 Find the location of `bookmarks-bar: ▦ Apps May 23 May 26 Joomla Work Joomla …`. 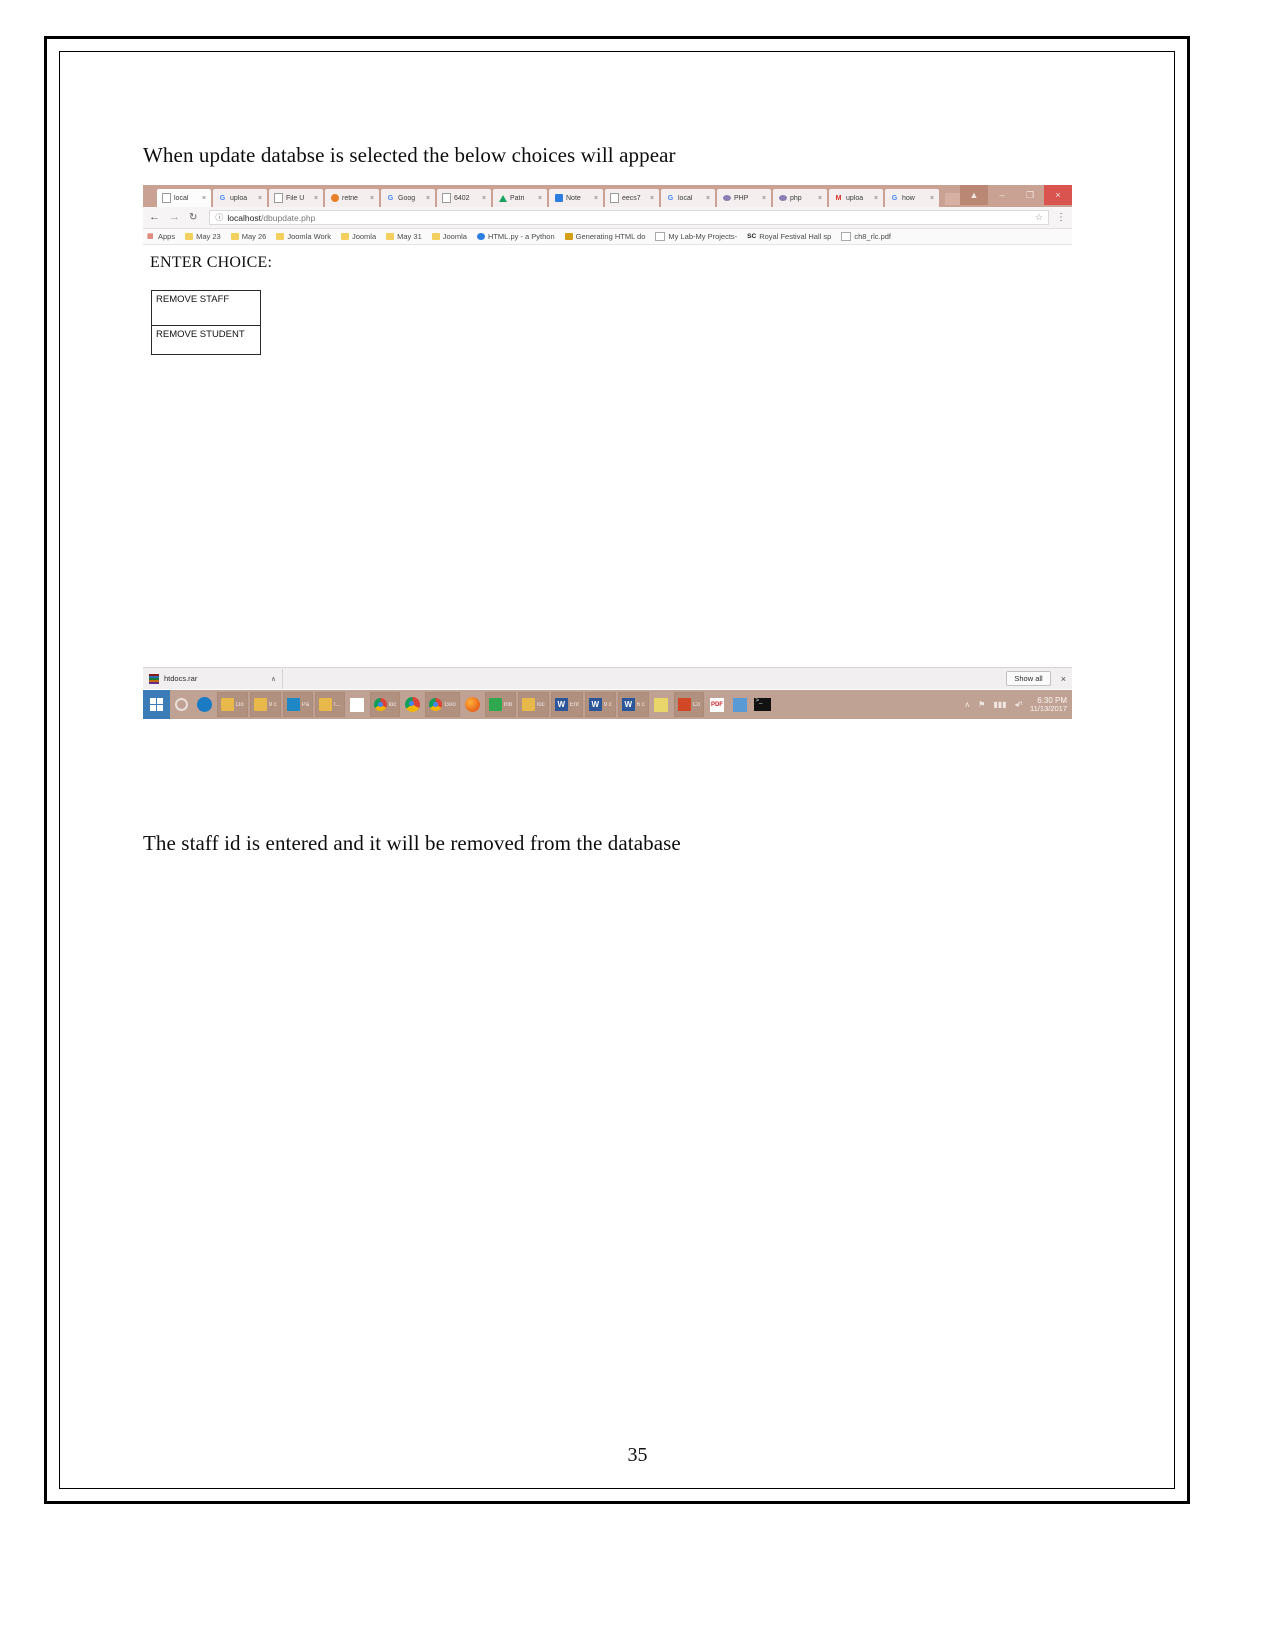

bookmarks-bar: ▦ Apps May 23 May 26 Joomla Work Joomla … is located at coordinates (607, 237).